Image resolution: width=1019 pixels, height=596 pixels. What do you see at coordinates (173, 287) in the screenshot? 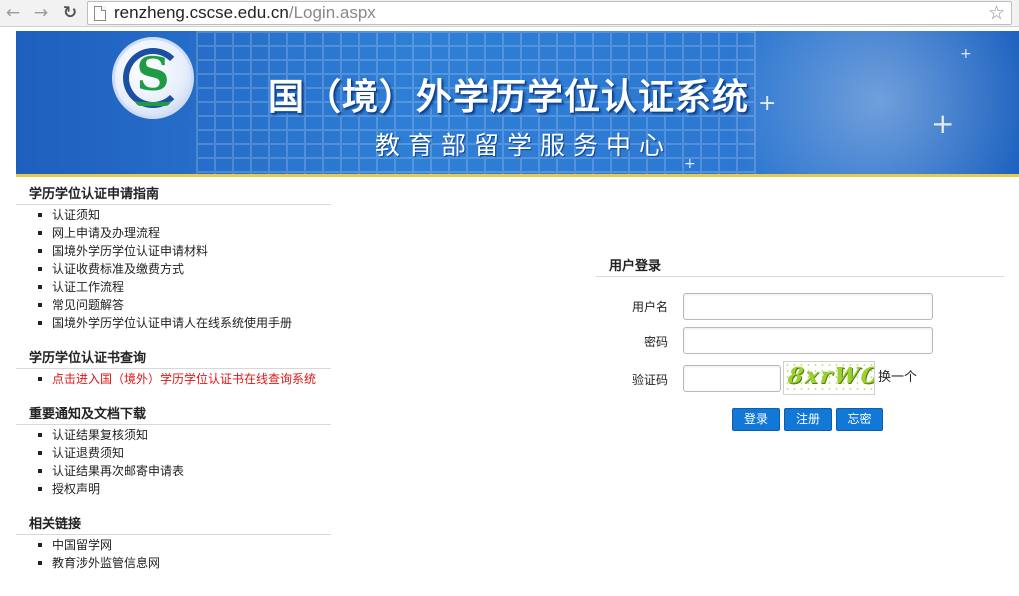
I see `list-item: 认证工作流程` at bounding box center [173, 287].